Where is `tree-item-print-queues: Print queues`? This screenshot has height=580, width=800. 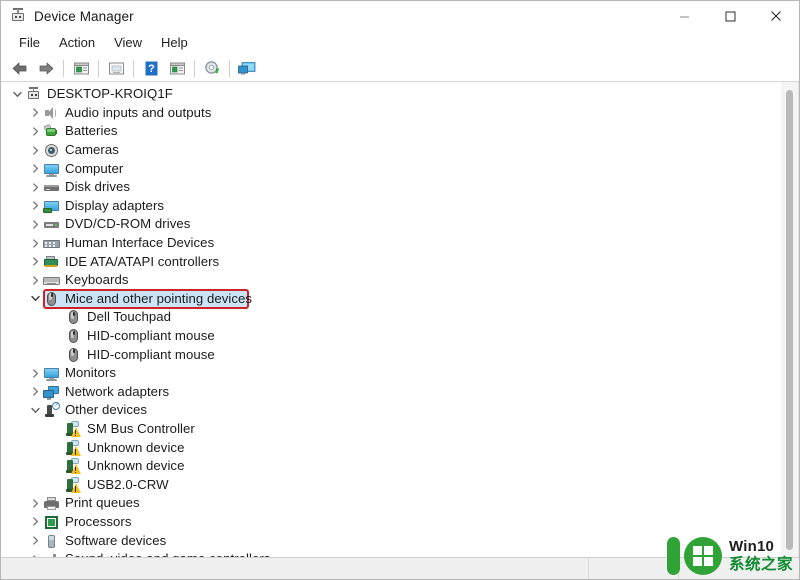 tree-item-print-queues: Print queues is located at coordinates (399, 503).